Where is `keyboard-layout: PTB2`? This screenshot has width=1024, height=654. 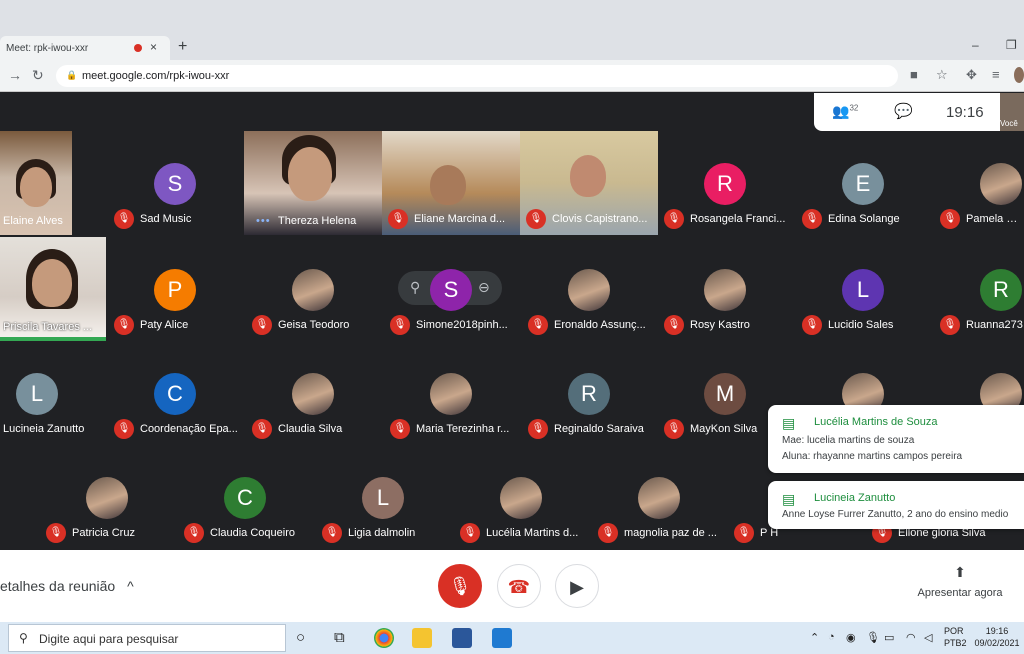 keyboard-layout: PTB2 is located at coordinates (955, 643).